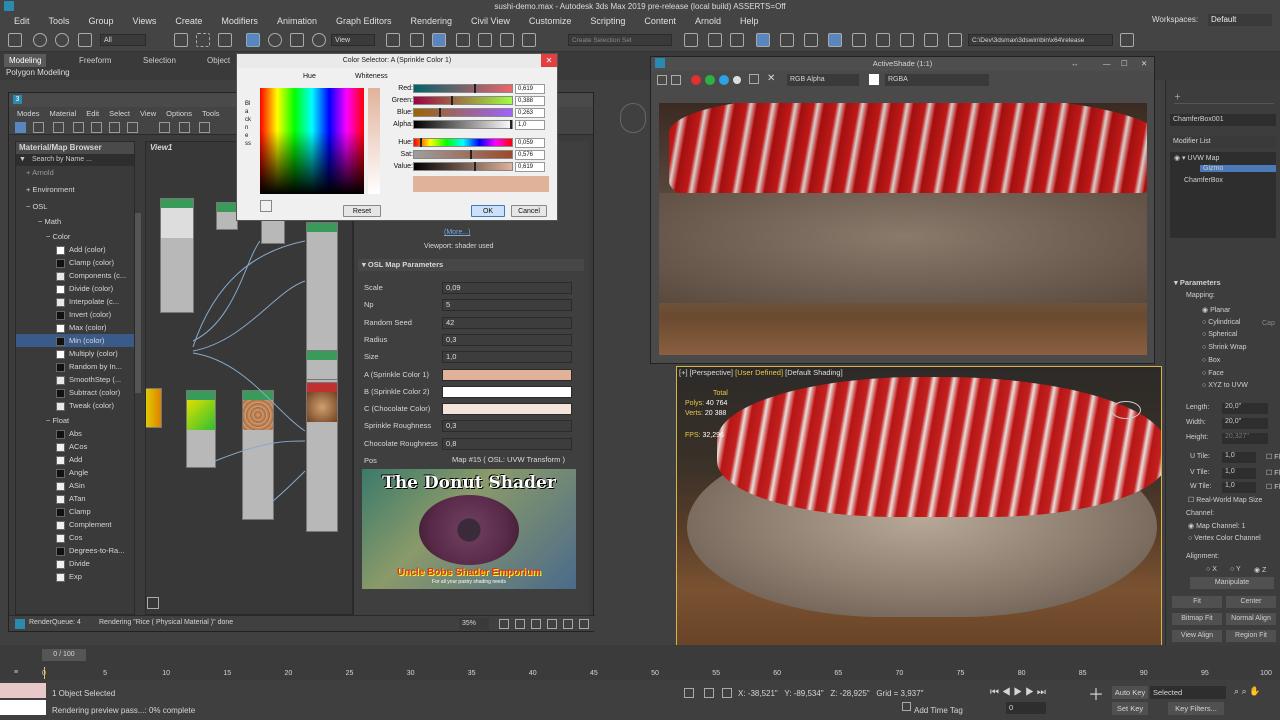 This screenshot has width=1280, height=720. I want to click on rollout-osl-params: ▾ OSL Map Parameters, so click(471, 265).